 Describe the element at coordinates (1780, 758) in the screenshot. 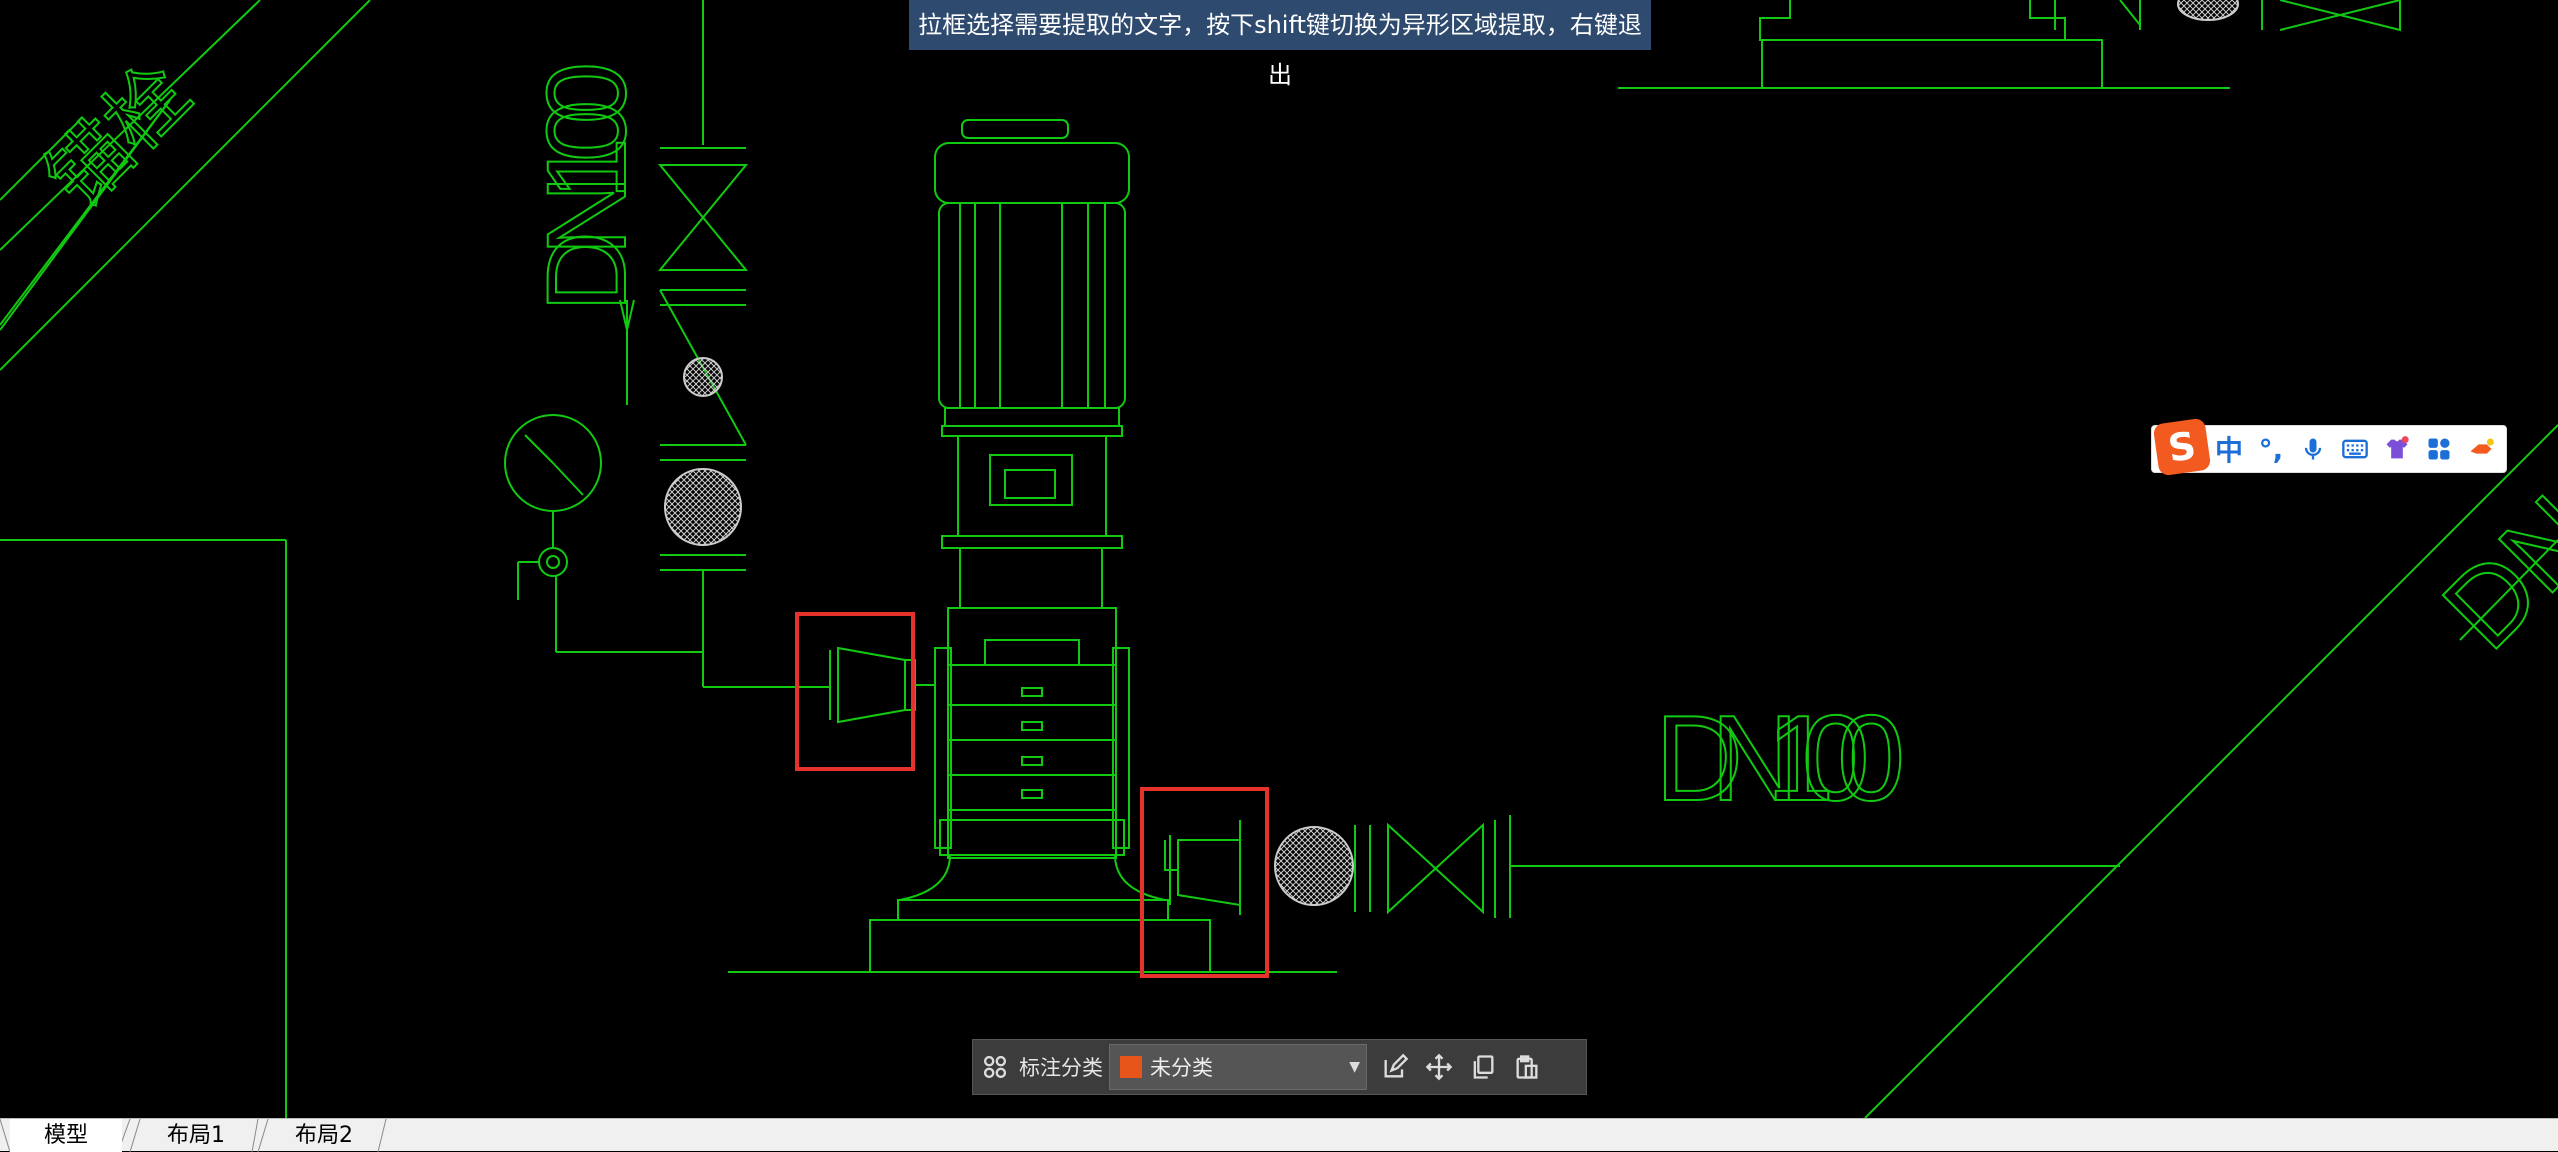

I see `dn100-horizontal-label: DN100` at that location.